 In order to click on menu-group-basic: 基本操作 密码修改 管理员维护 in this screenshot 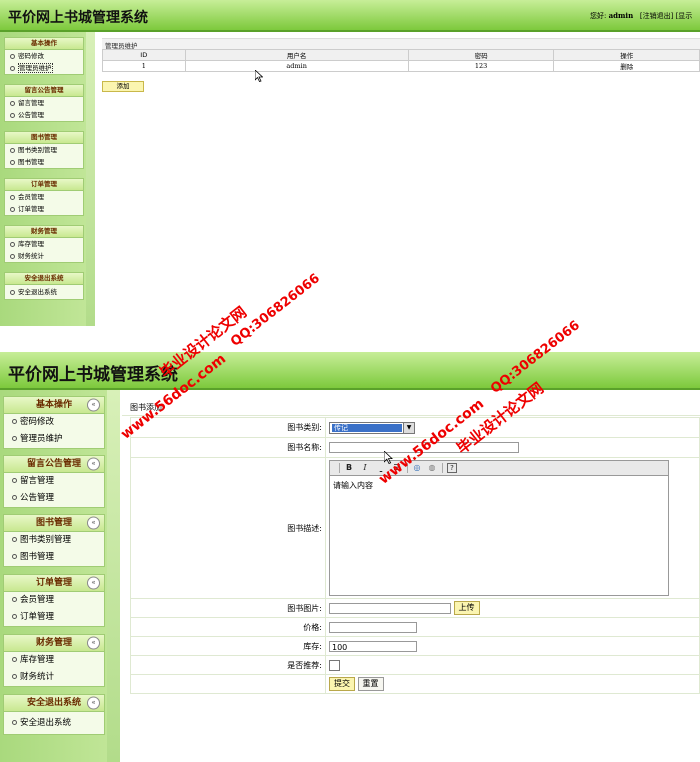, I will do `click(44, 56)`.